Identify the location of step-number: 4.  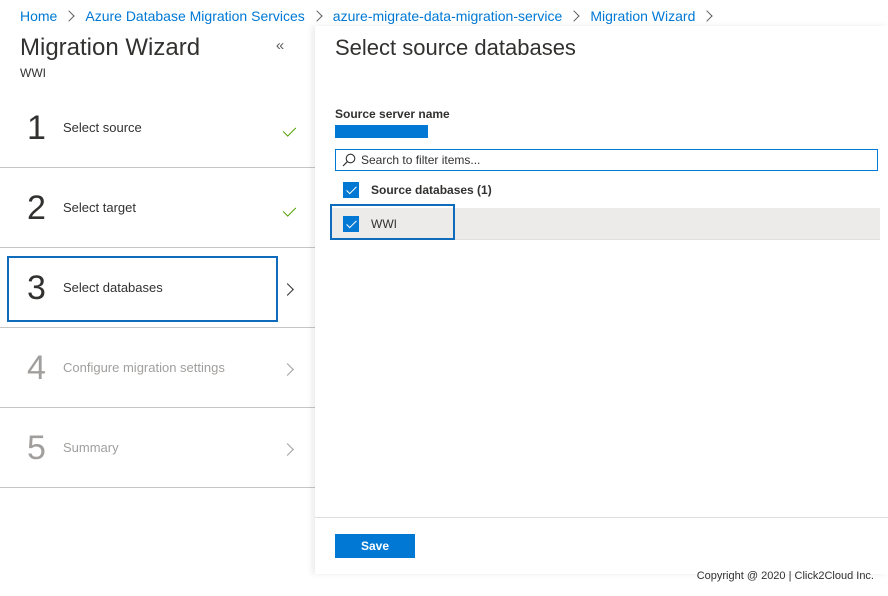
(36, 368).